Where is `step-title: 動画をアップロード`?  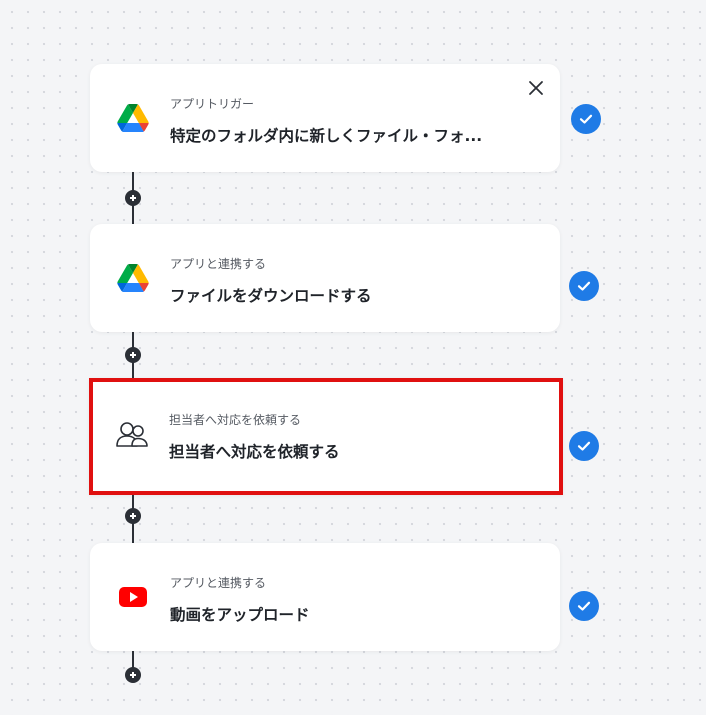 step-title: 動画をアップロード is located at coordinates (240, 615).